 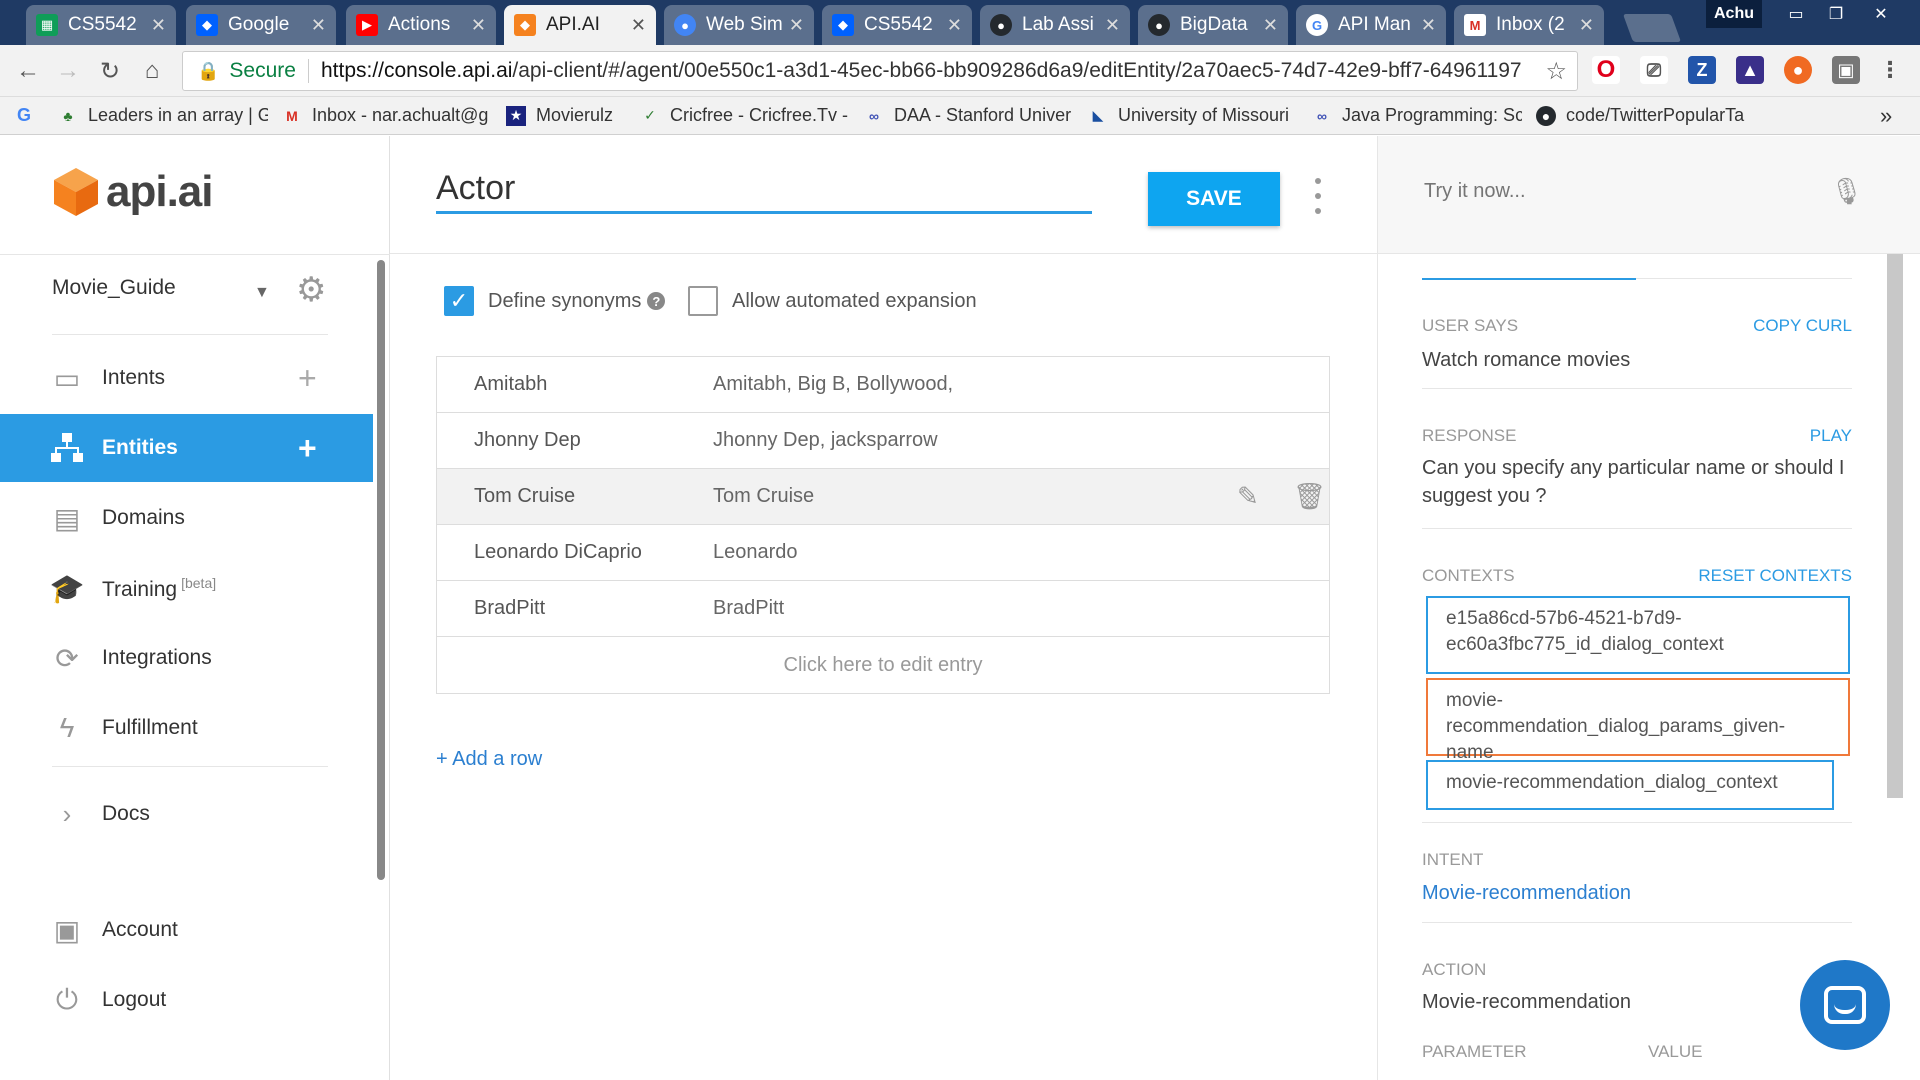 I want to click on sidebar-item-intents: ▭ Intents +, so click(x=186, y=378).